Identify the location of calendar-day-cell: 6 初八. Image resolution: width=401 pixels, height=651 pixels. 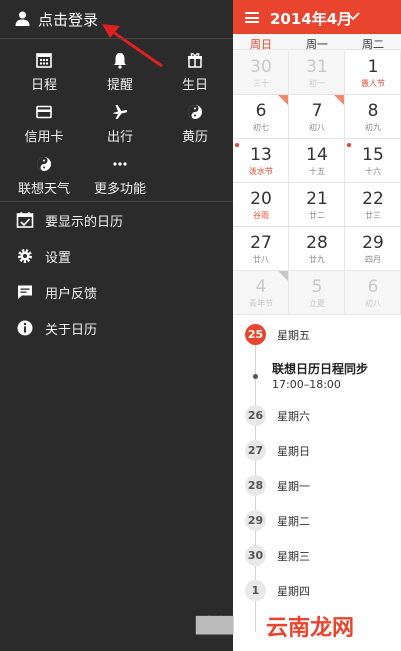
(373, 293).